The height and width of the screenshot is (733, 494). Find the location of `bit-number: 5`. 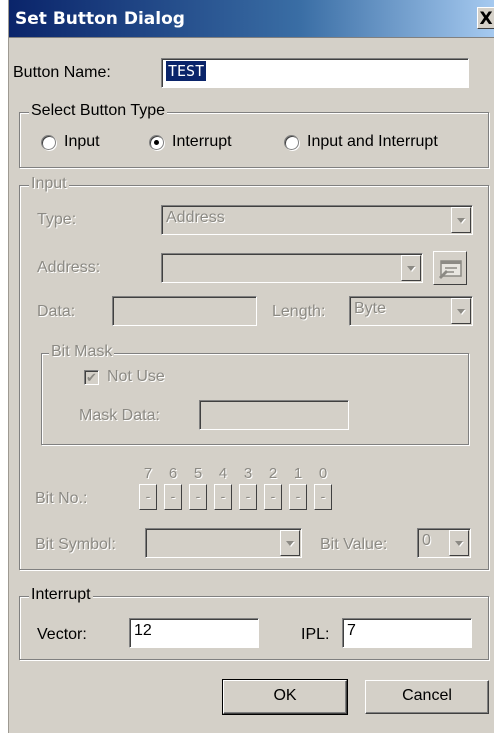

bit-number: 5 is located at coordinates (198, 473).